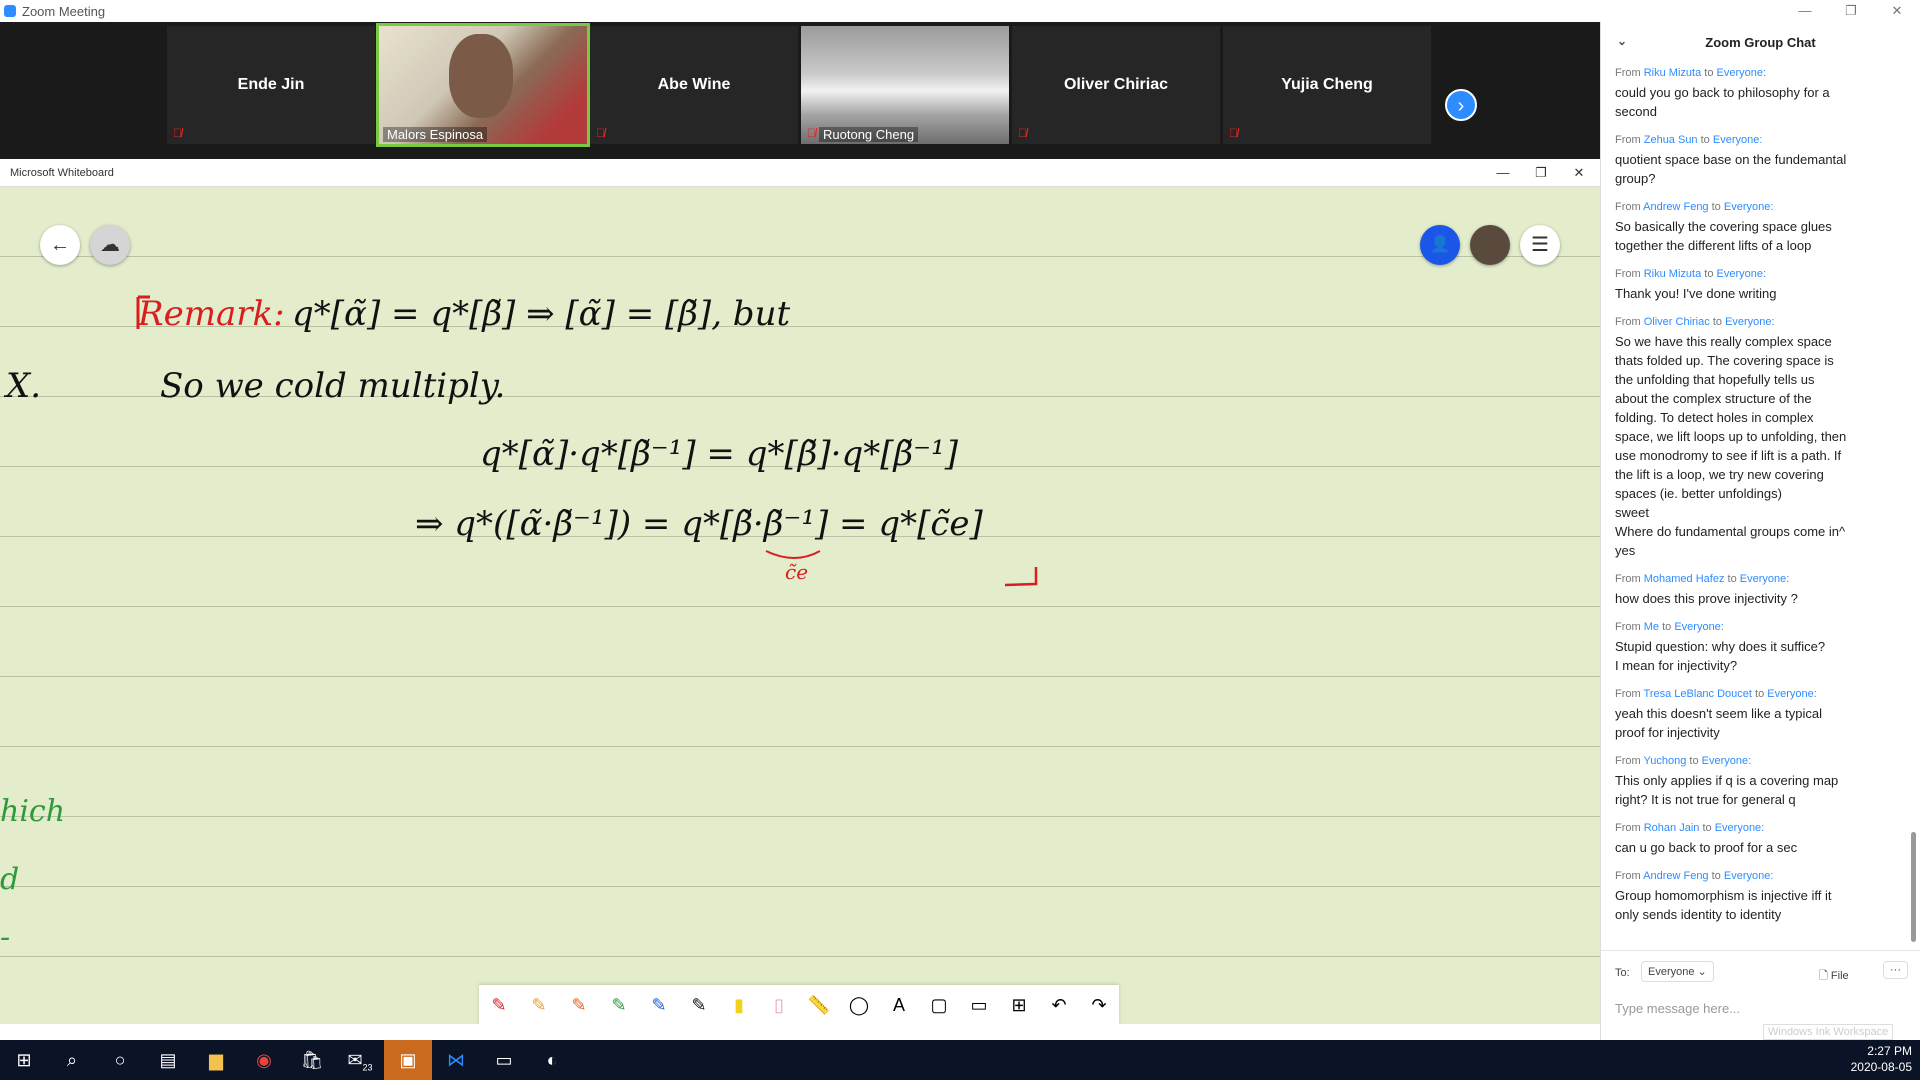 This screenshot has width=1920, height=1080. Describe the element at coordinates (859, 1005) in the screenshot. I see `lasso-icon: ◯` at that location.